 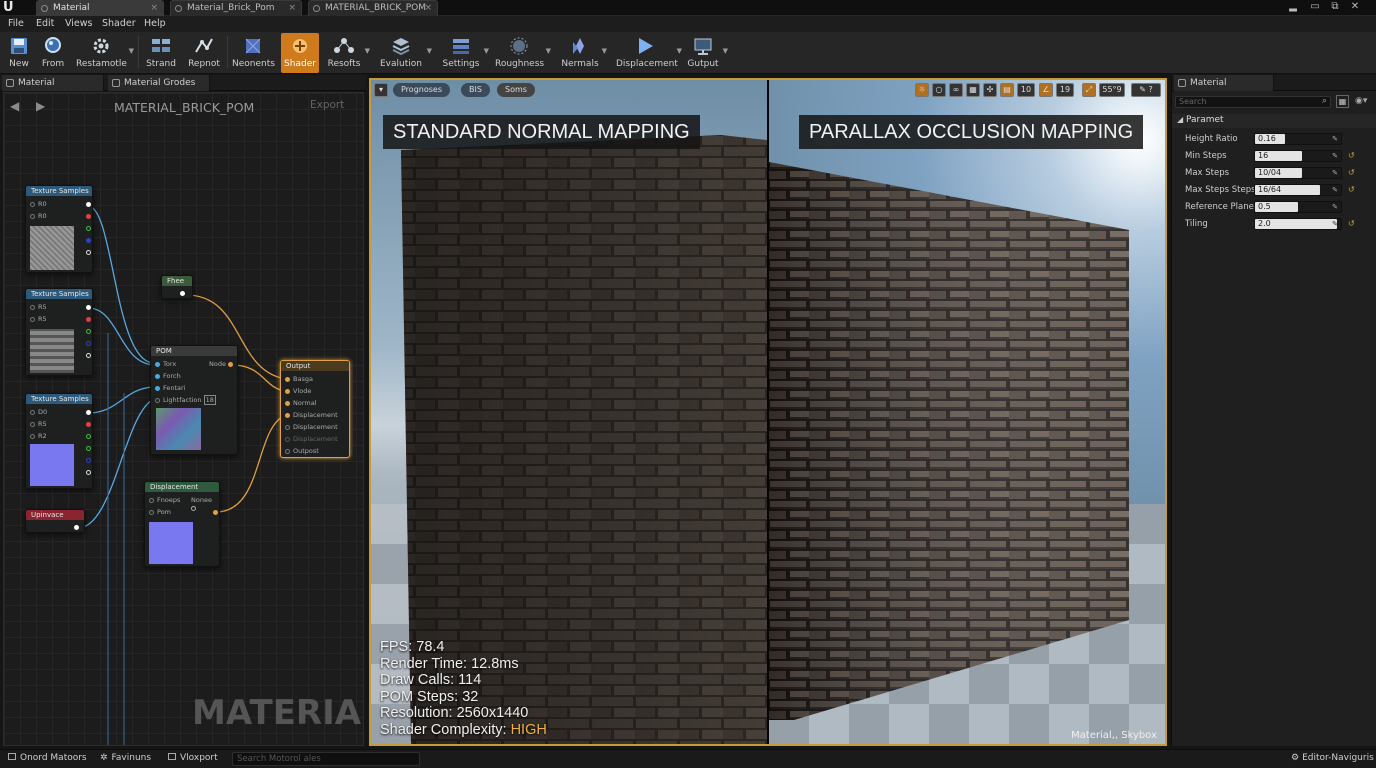 I want to click on texture-sample-node-1: Texture Samples R0 R0, so click(x=59, y=229).